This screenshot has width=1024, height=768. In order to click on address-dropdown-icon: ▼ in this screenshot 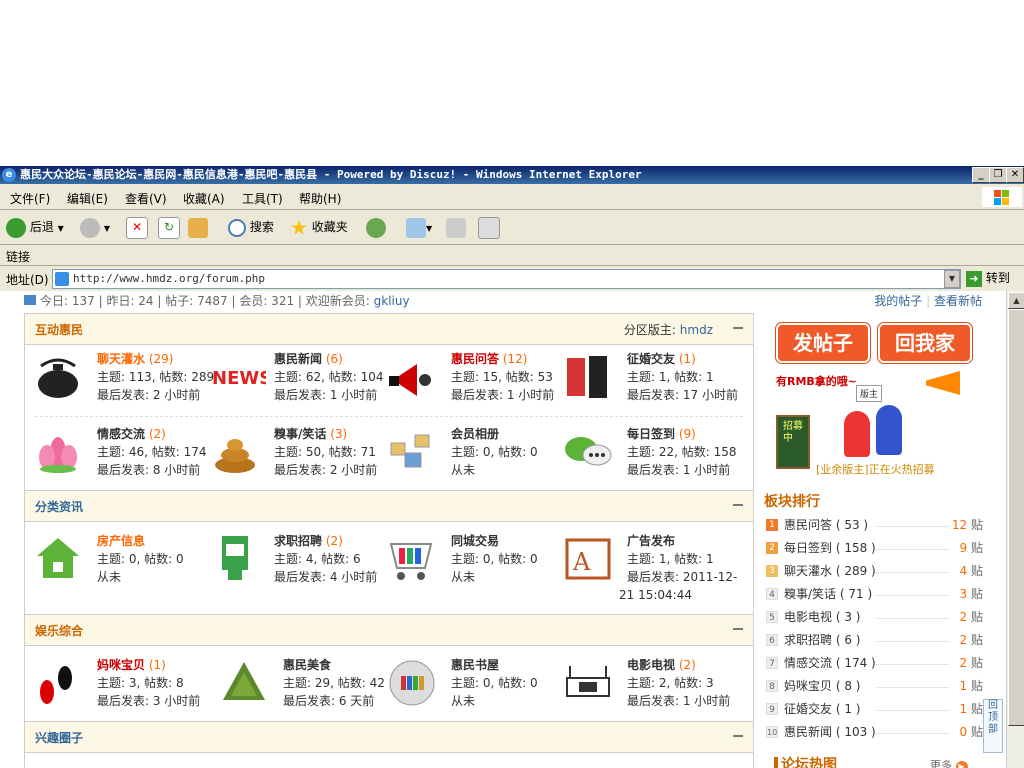, I will do `click(952, 279)`.